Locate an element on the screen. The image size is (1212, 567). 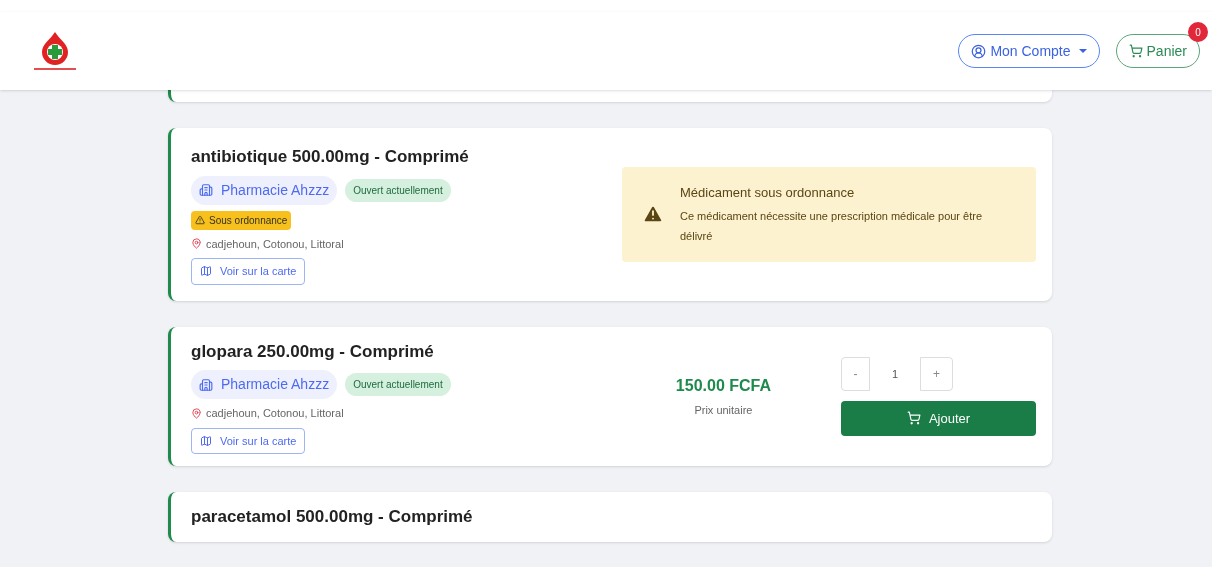
warning-icon is located at coordinates (200, 220).